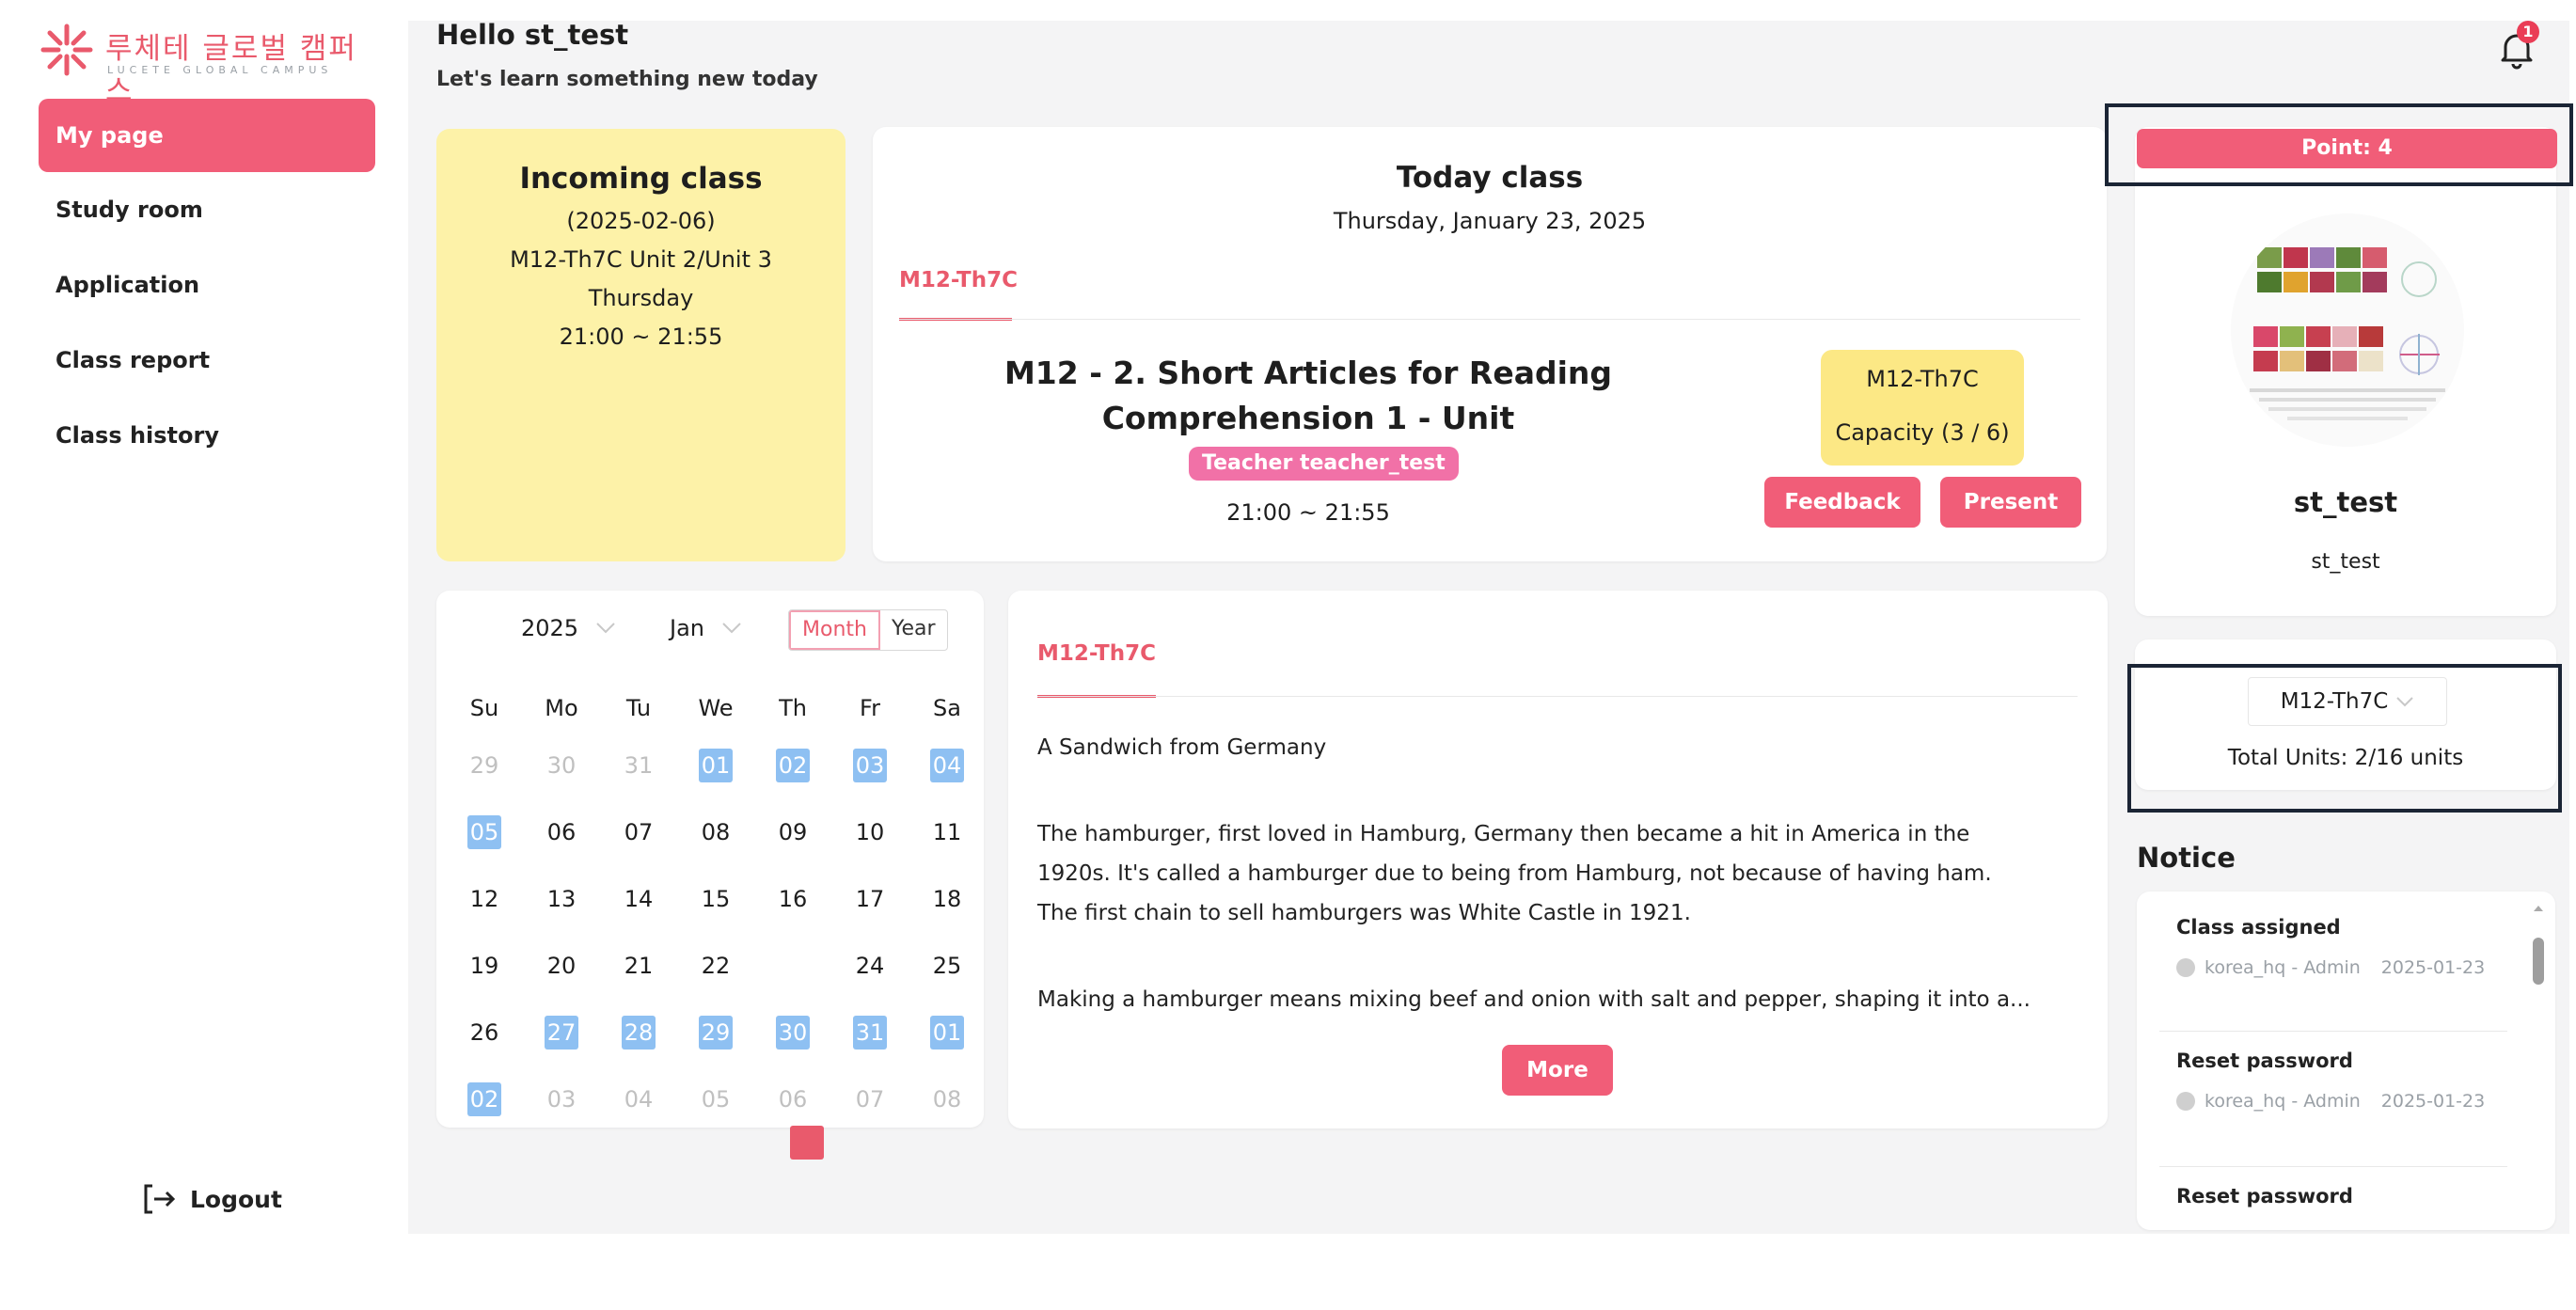  Describe the element at coordinates (870, 832) in the screenshot. I see `calendar-day: 10` at that location.